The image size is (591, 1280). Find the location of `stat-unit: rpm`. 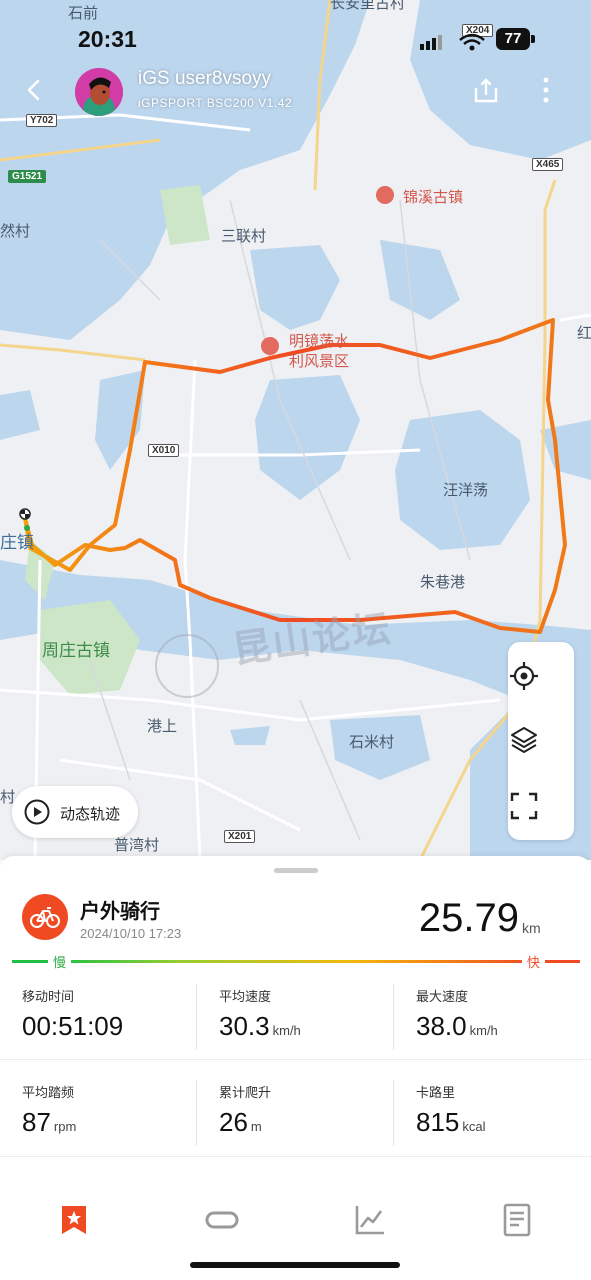

stat-unit: rpm is located at coordinates (65, 1126).